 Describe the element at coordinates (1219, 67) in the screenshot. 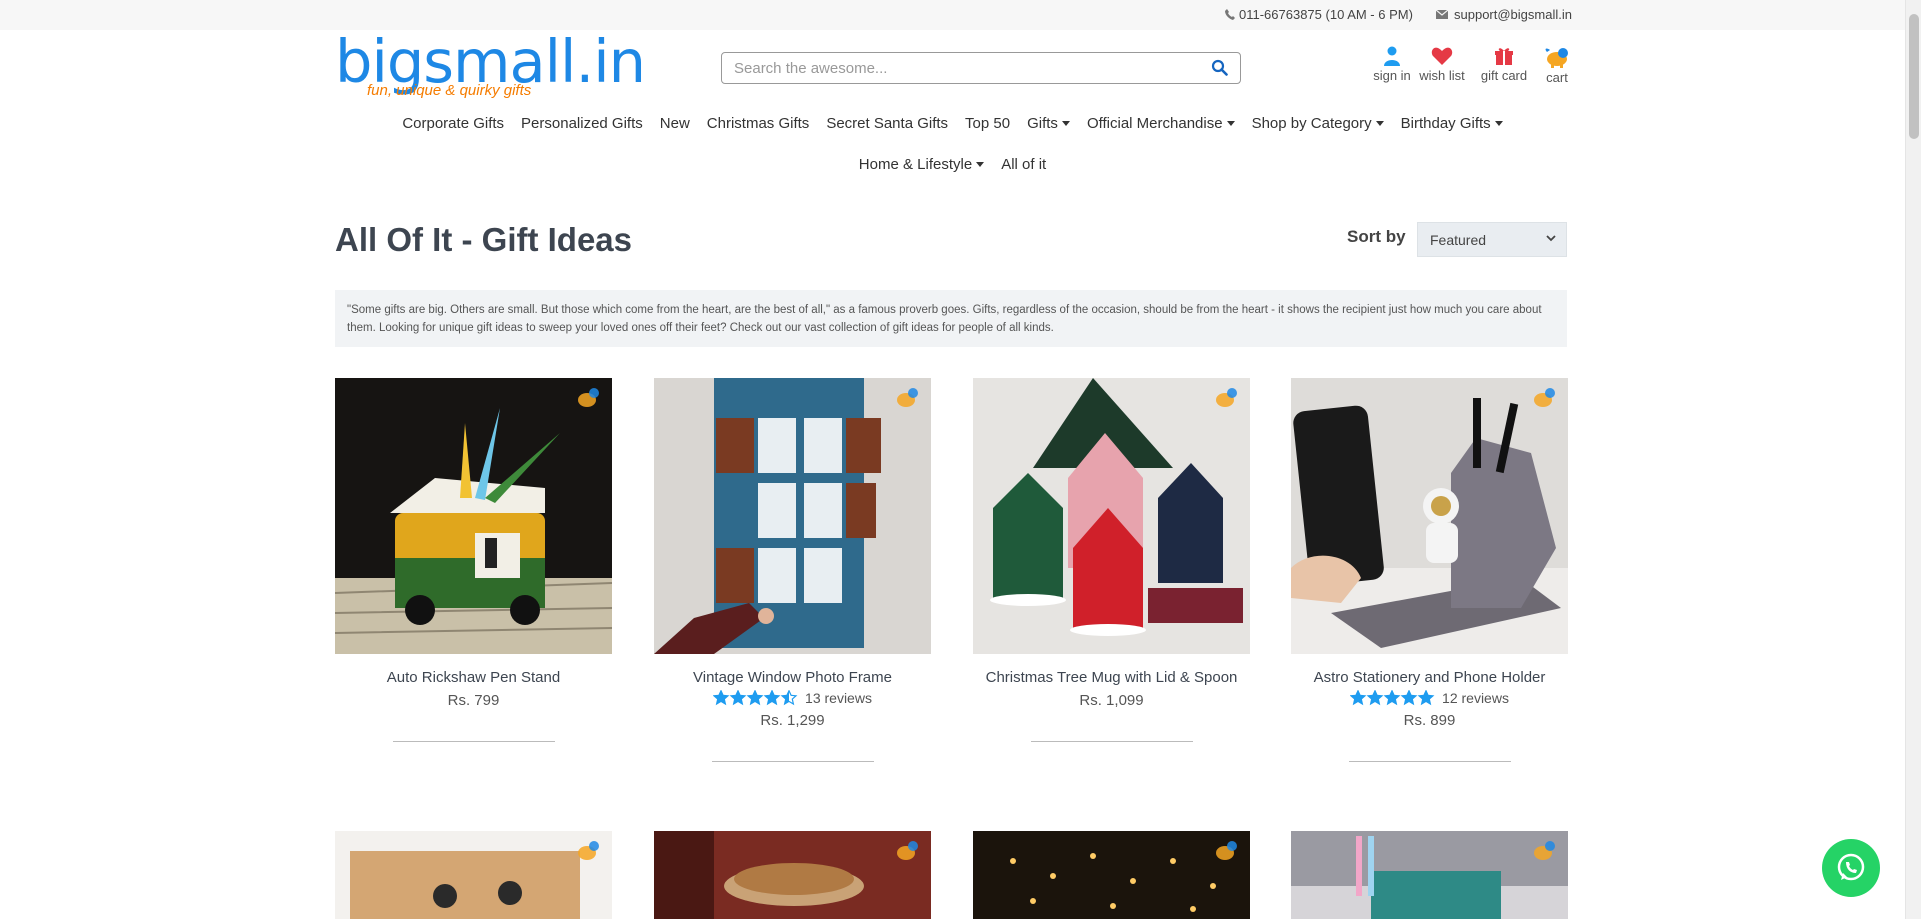

I see `search-icon` at that location.